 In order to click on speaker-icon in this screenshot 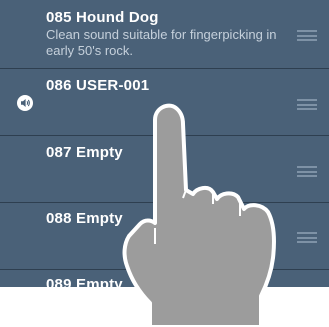, I will do `click(25, 103)`.